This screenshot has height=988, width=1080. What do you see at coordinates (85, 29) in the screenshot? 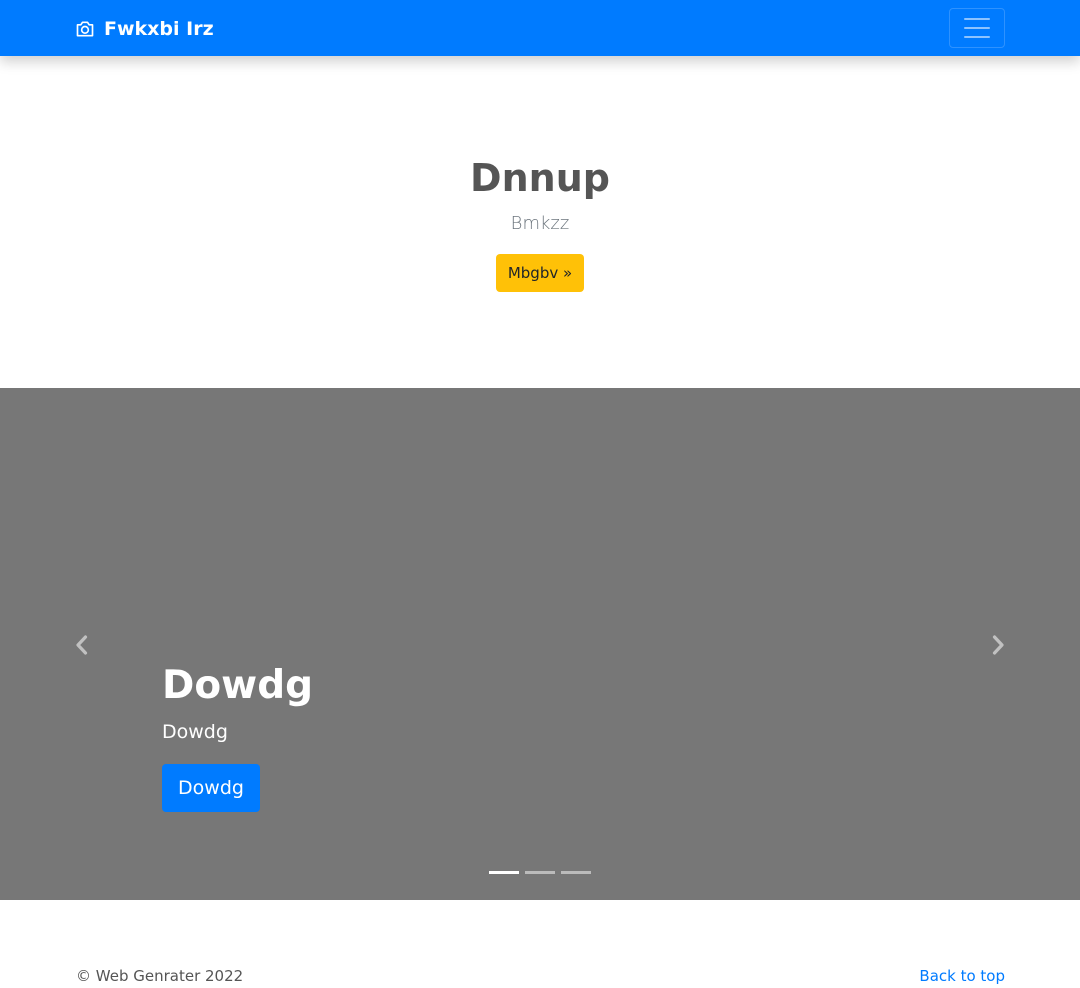
I see `camera-icon` at bounding box center [85, 29].